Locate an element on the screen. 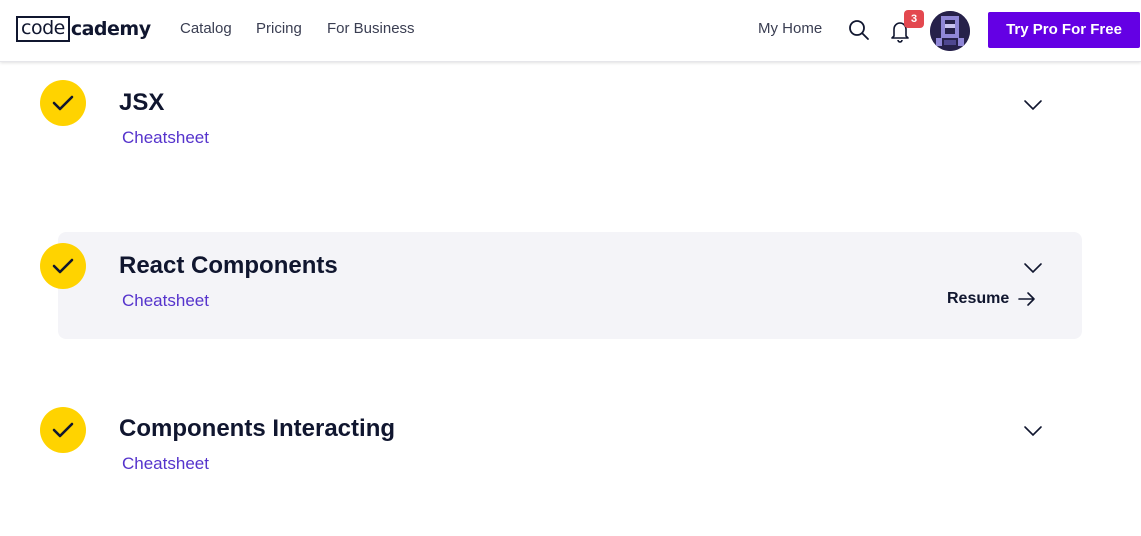  search-icon is located at coordinates (859, 30).